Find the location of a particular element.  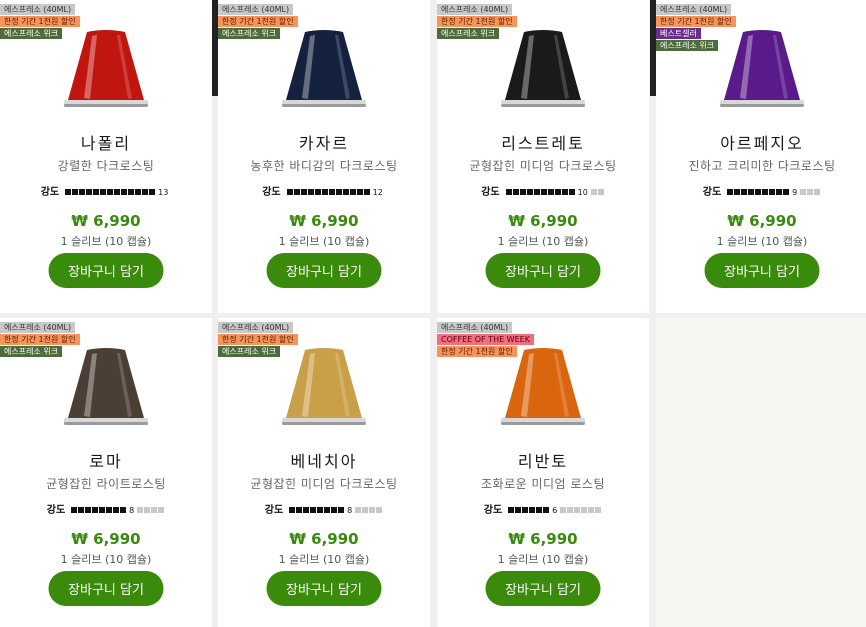

intensity-value: 13 is located at coordinates (163, 192).